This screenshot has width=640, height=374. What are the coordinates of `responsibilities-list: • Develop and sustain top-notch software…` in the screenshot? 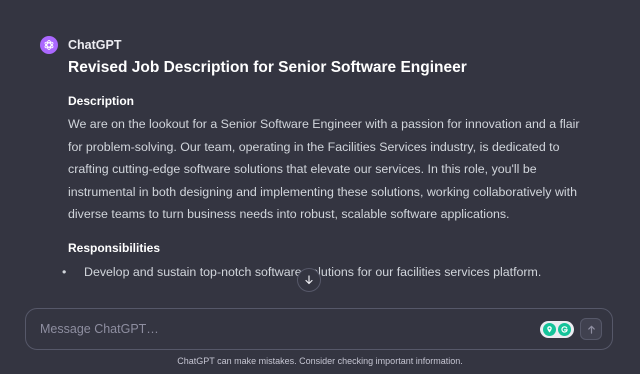 It's located at (325, 272).